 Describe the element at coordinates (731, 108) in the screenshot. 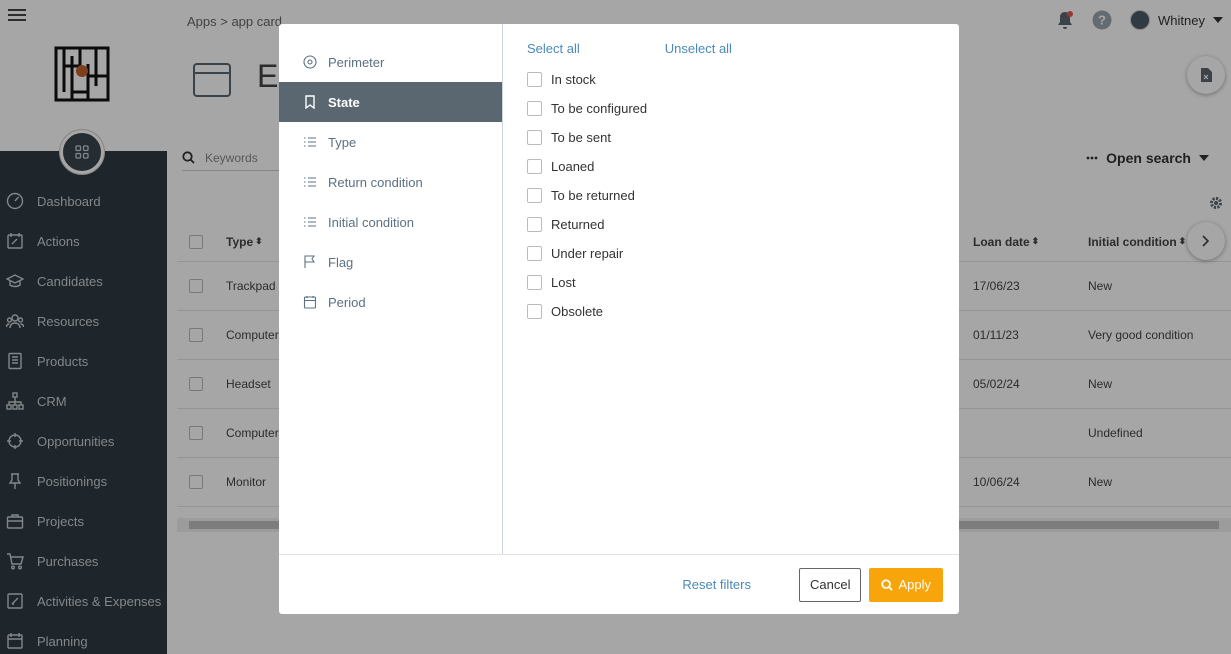

I see `option-to-be-configured: To be configured` at that location.